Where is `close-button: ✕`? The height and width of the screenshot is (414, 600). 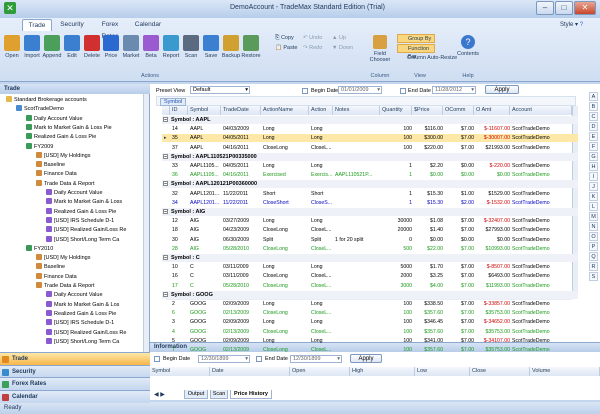
close-button: ✕ is located at coordinates (585, 8).